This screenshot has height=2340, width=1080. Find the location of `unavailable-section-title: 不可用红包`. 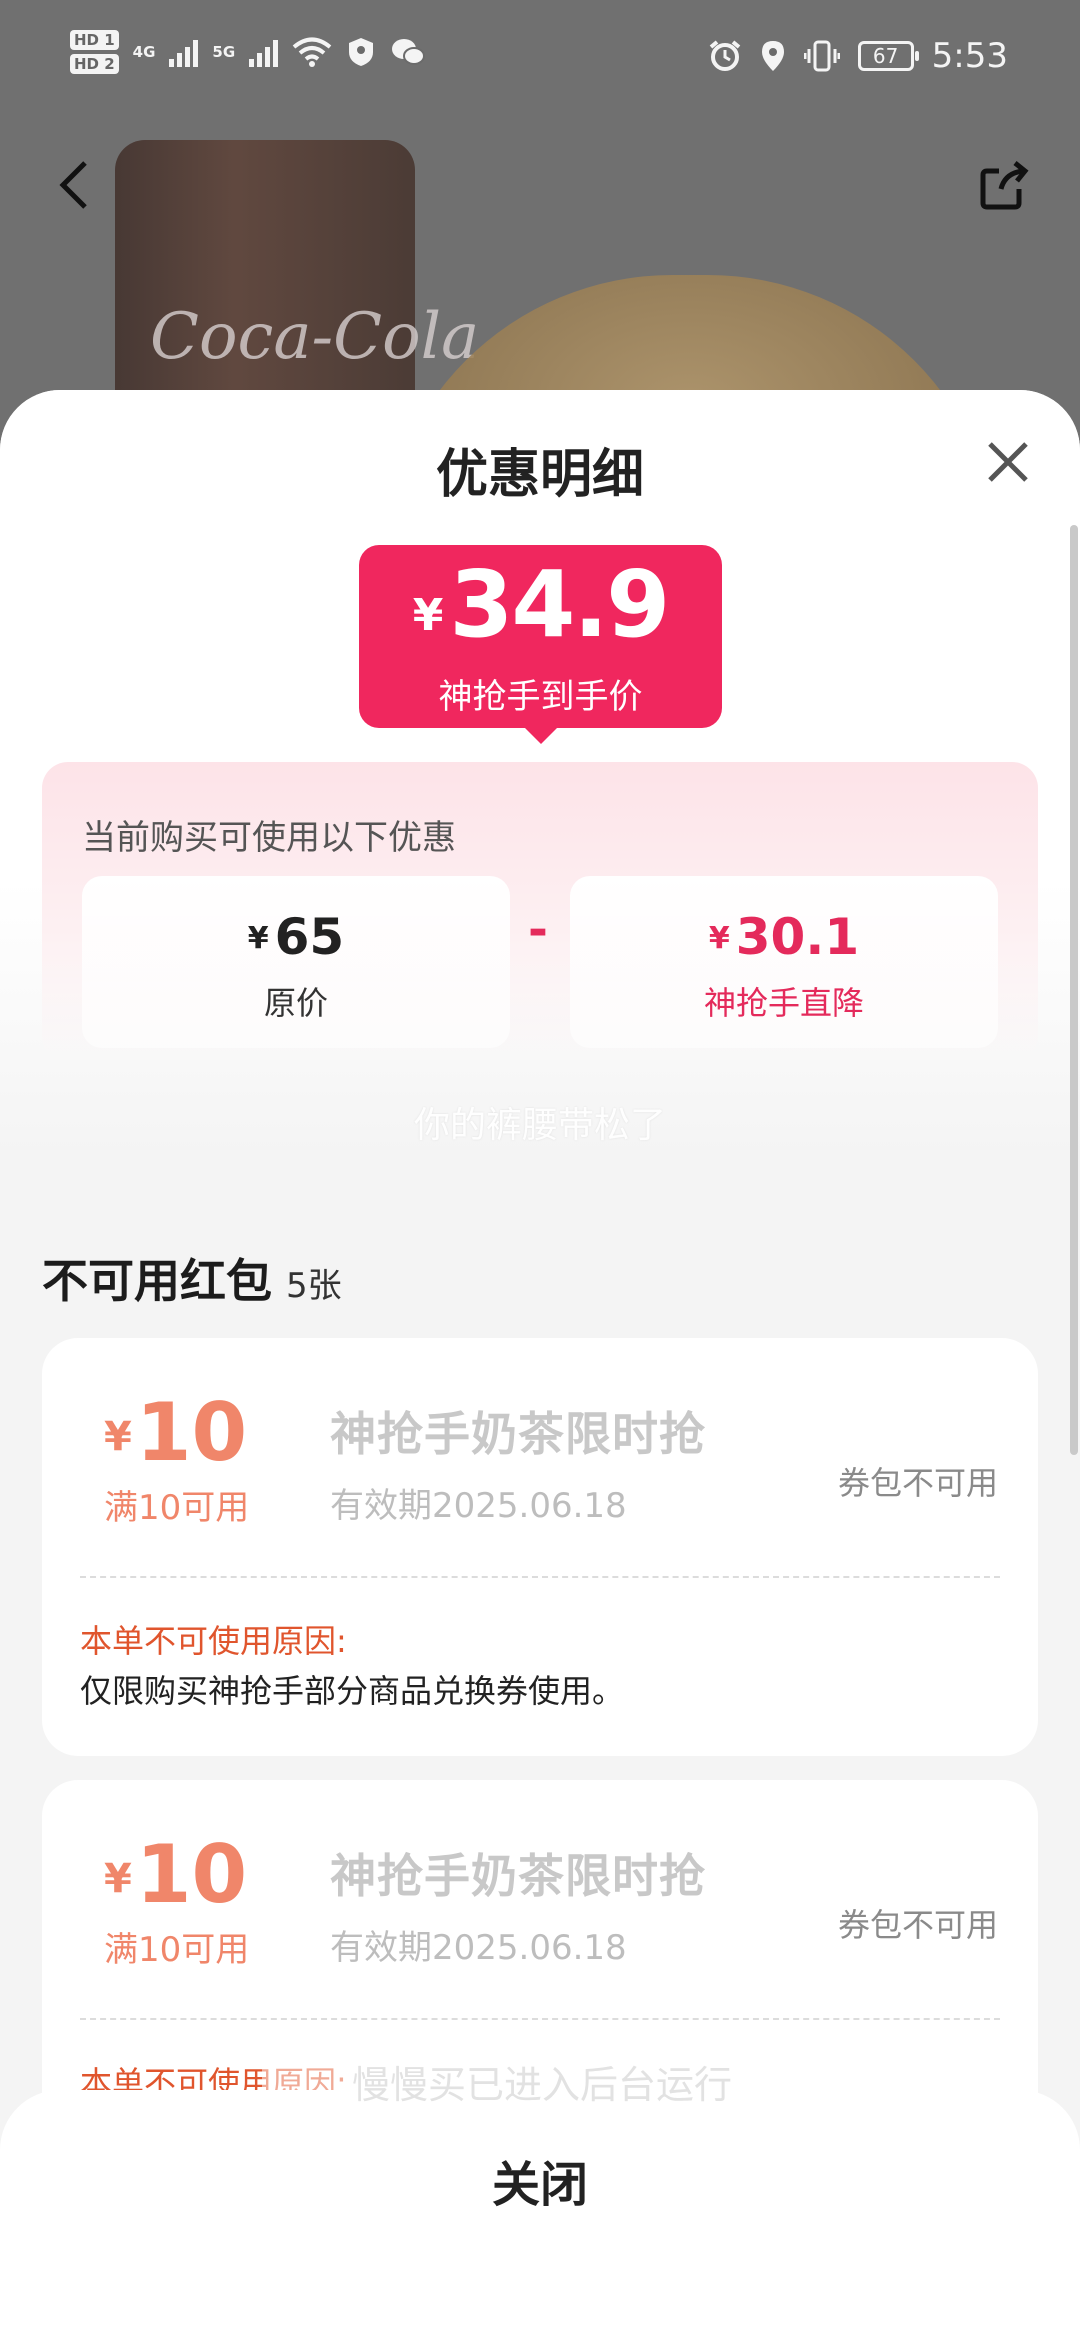

unavailable-section-title: 不可用红包 is located at coordinates (157, 1281).